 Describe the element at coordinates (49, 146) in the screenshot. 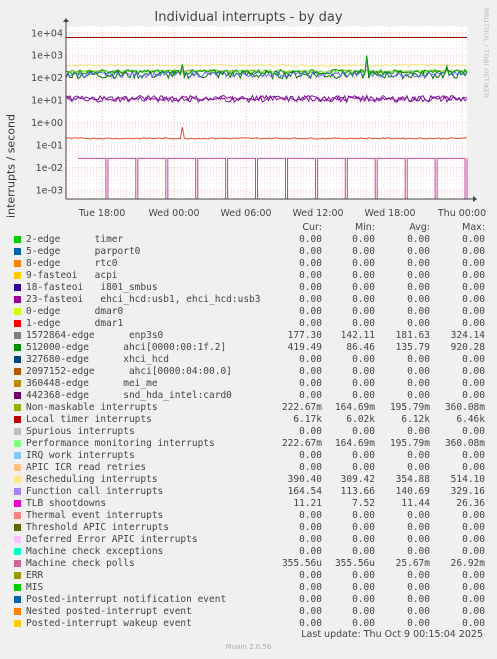

I see `y-tick-label: 1e-01` at that location.